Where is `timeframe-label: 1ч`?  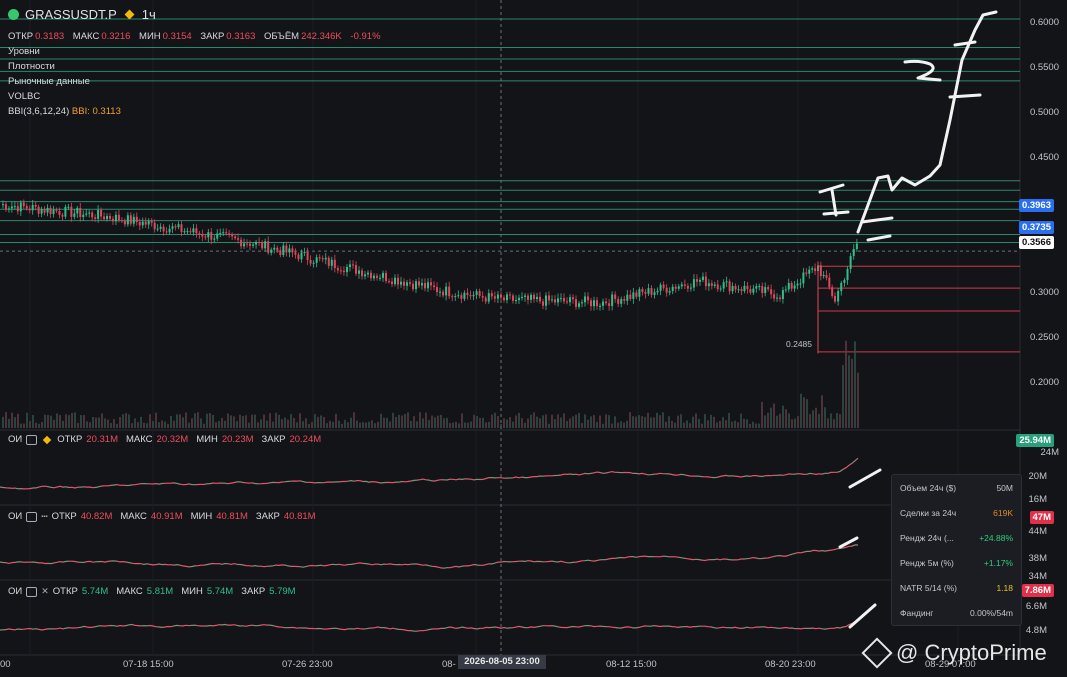
timeframe-label: 1ч is located at coordinates (149, 14).